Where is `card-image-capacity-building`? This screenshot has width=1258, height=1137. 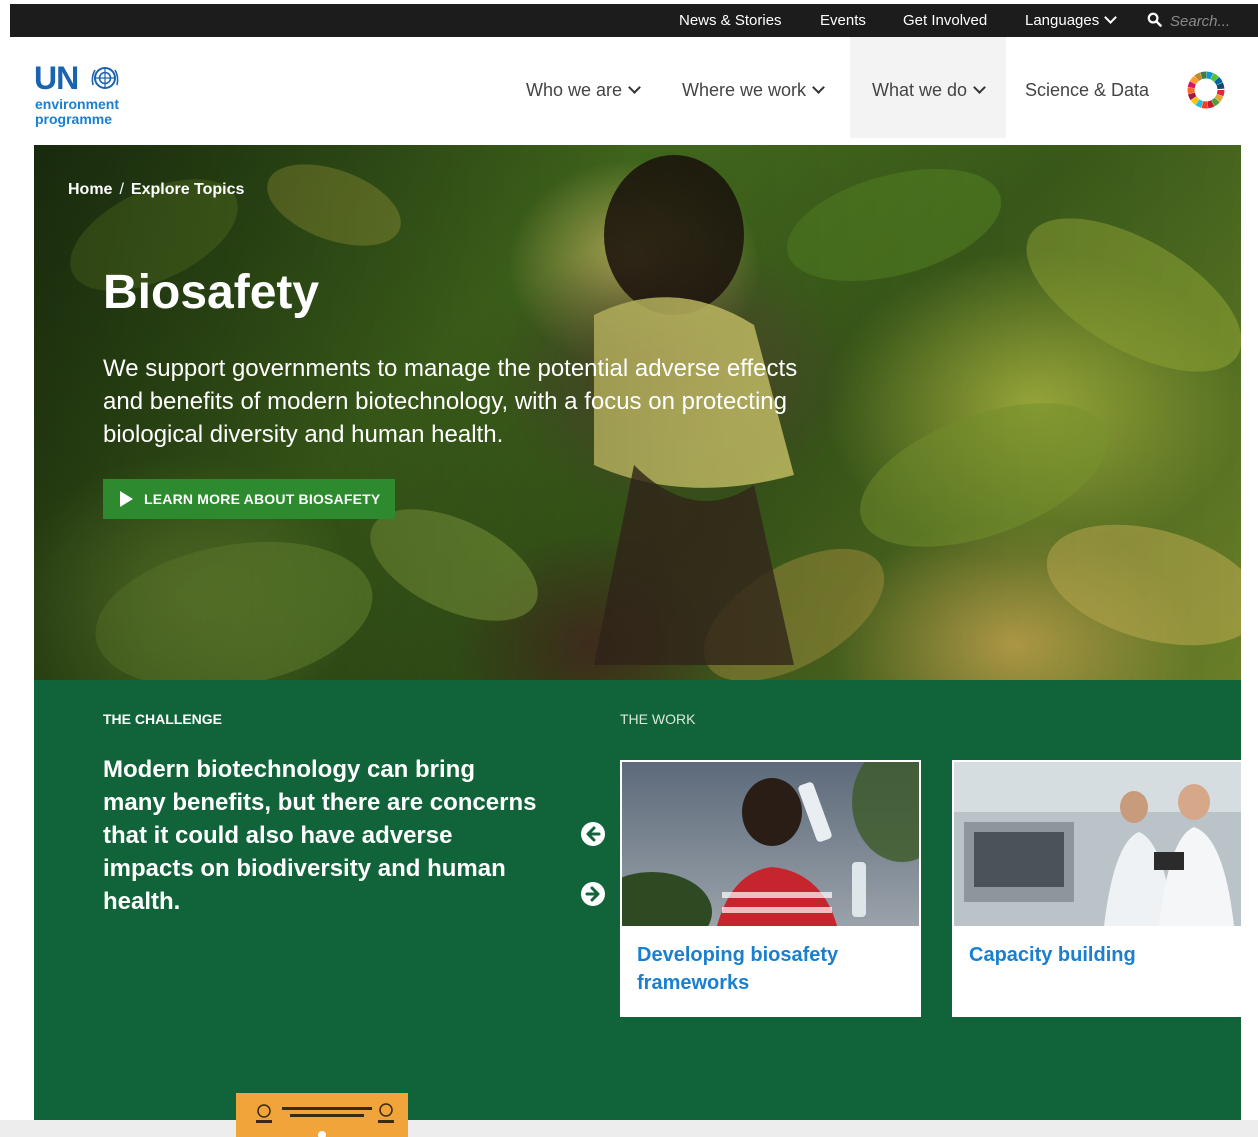
card-image-capacity-building is located at coordinates (1097, 844).